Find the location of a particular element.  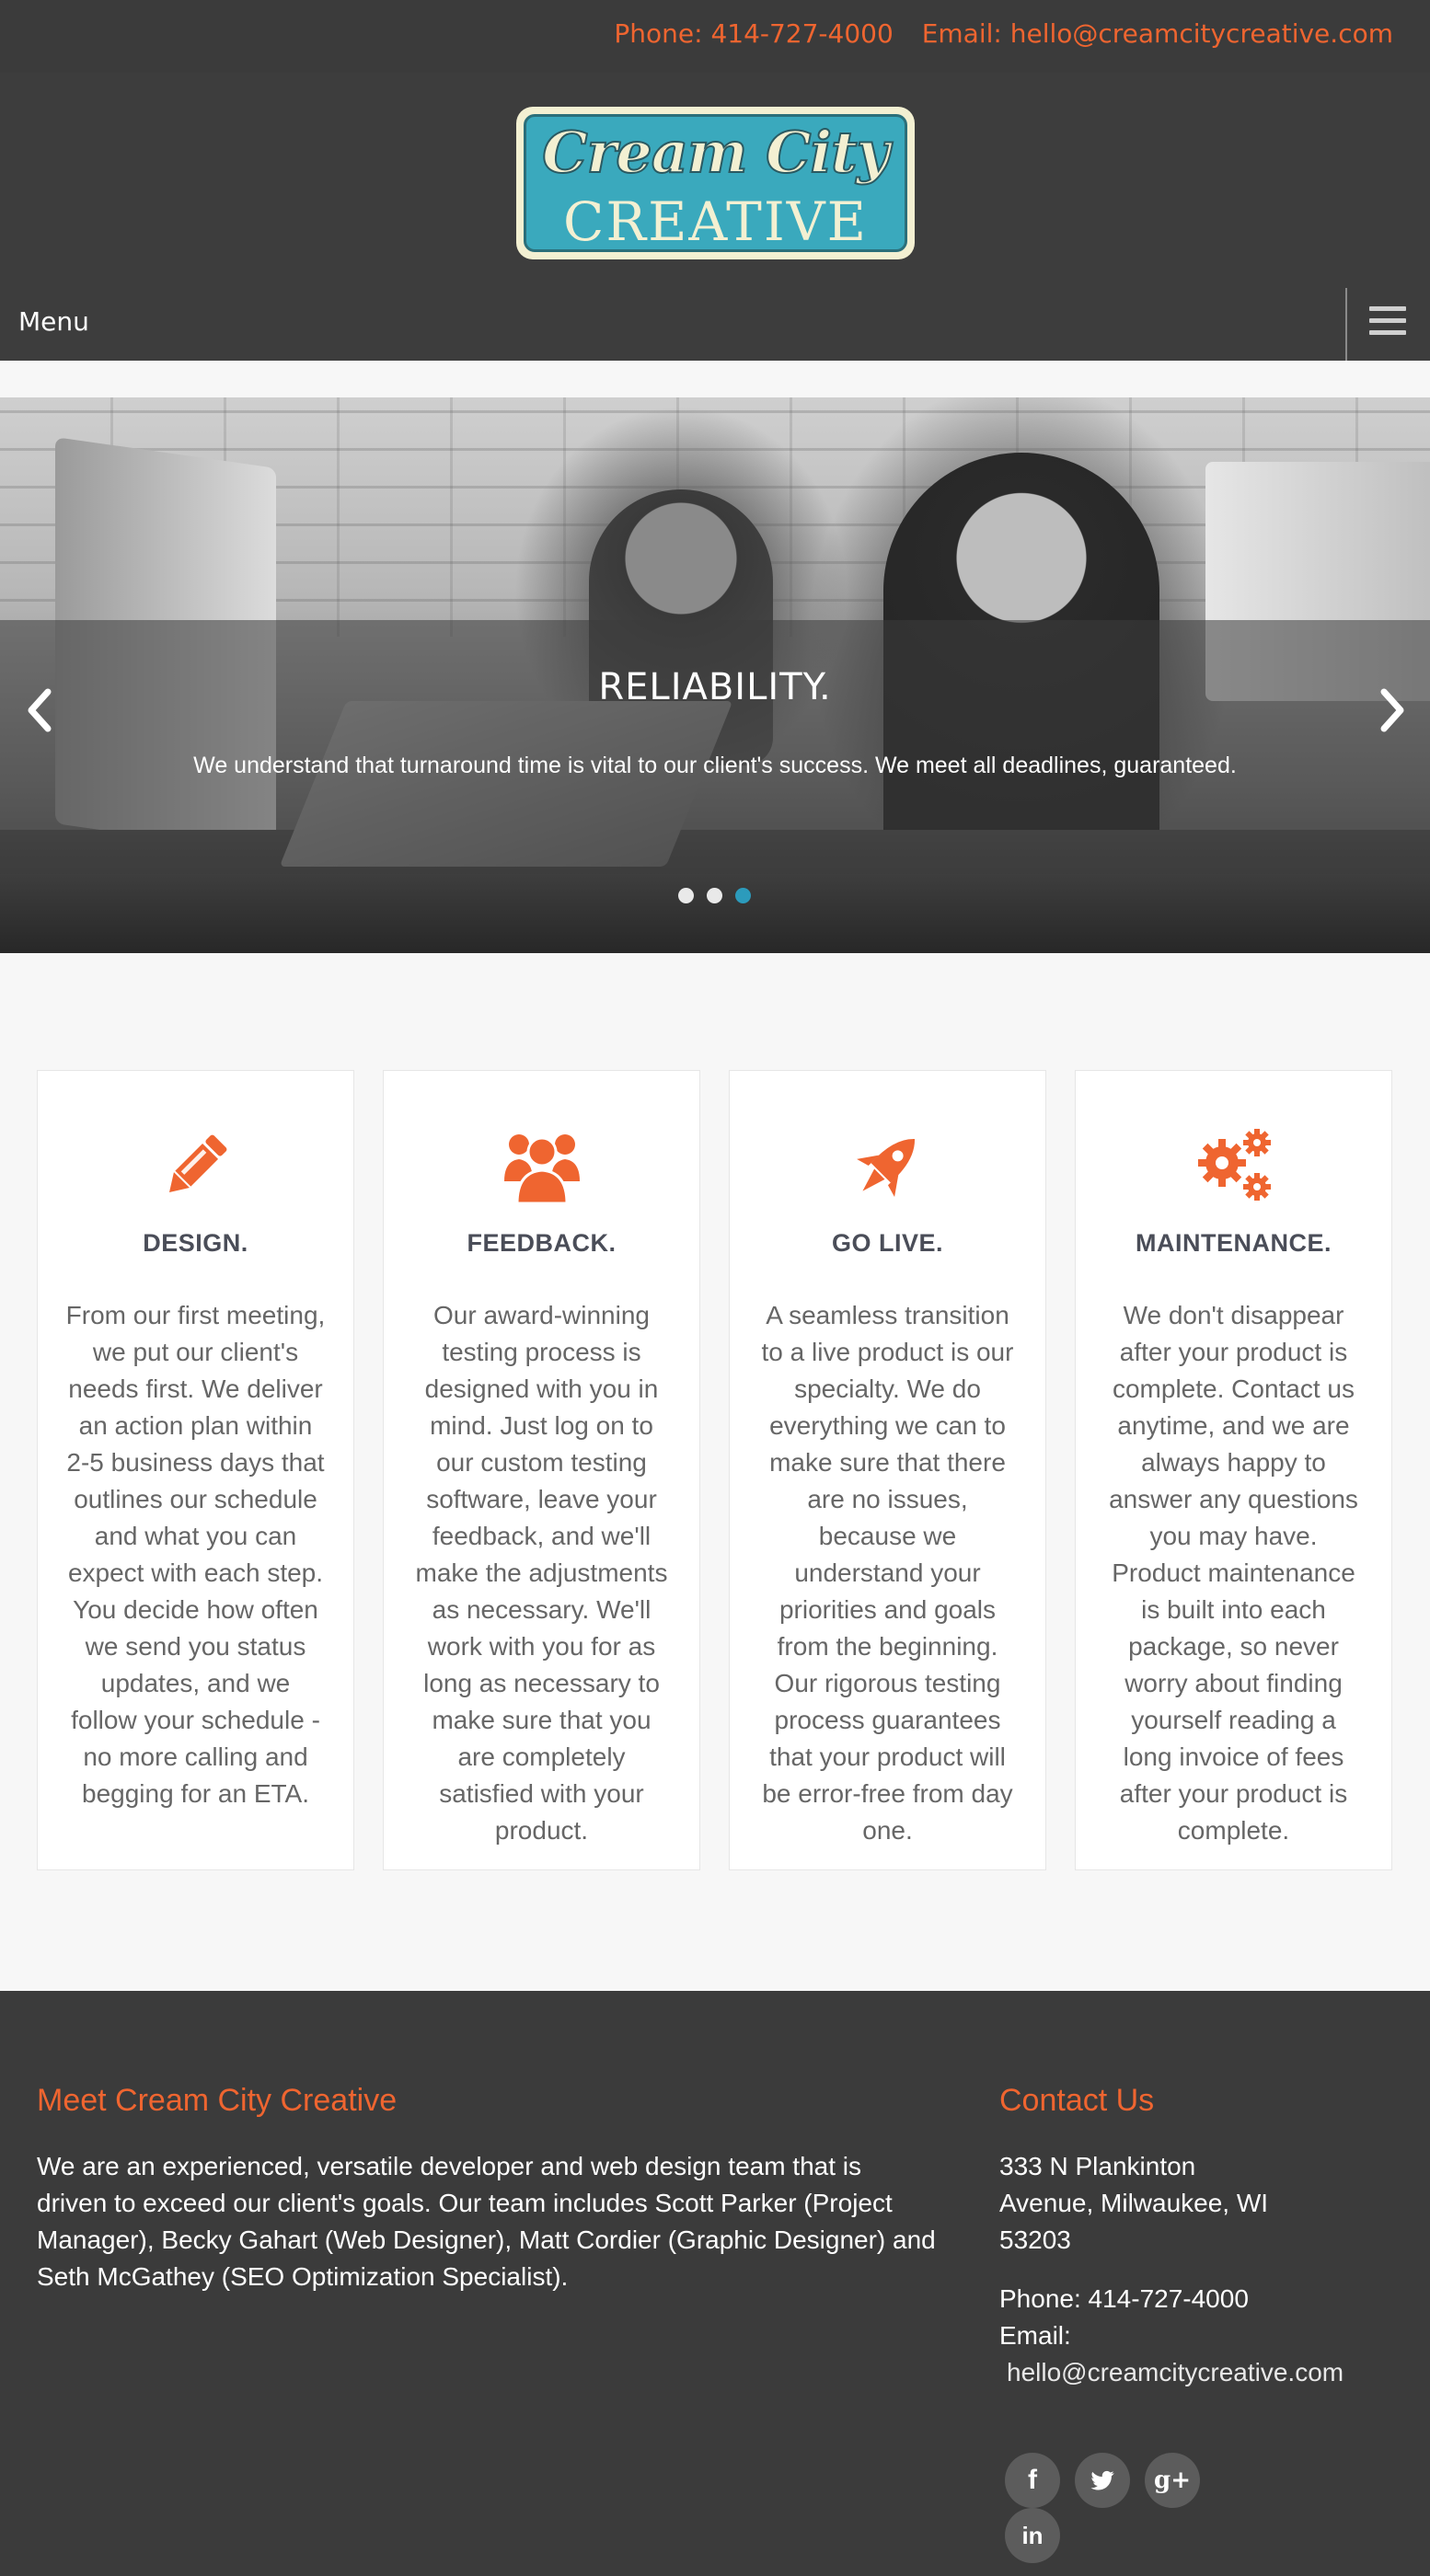

feature-title: GO LIVE. is located at coordinates (887, 1243).